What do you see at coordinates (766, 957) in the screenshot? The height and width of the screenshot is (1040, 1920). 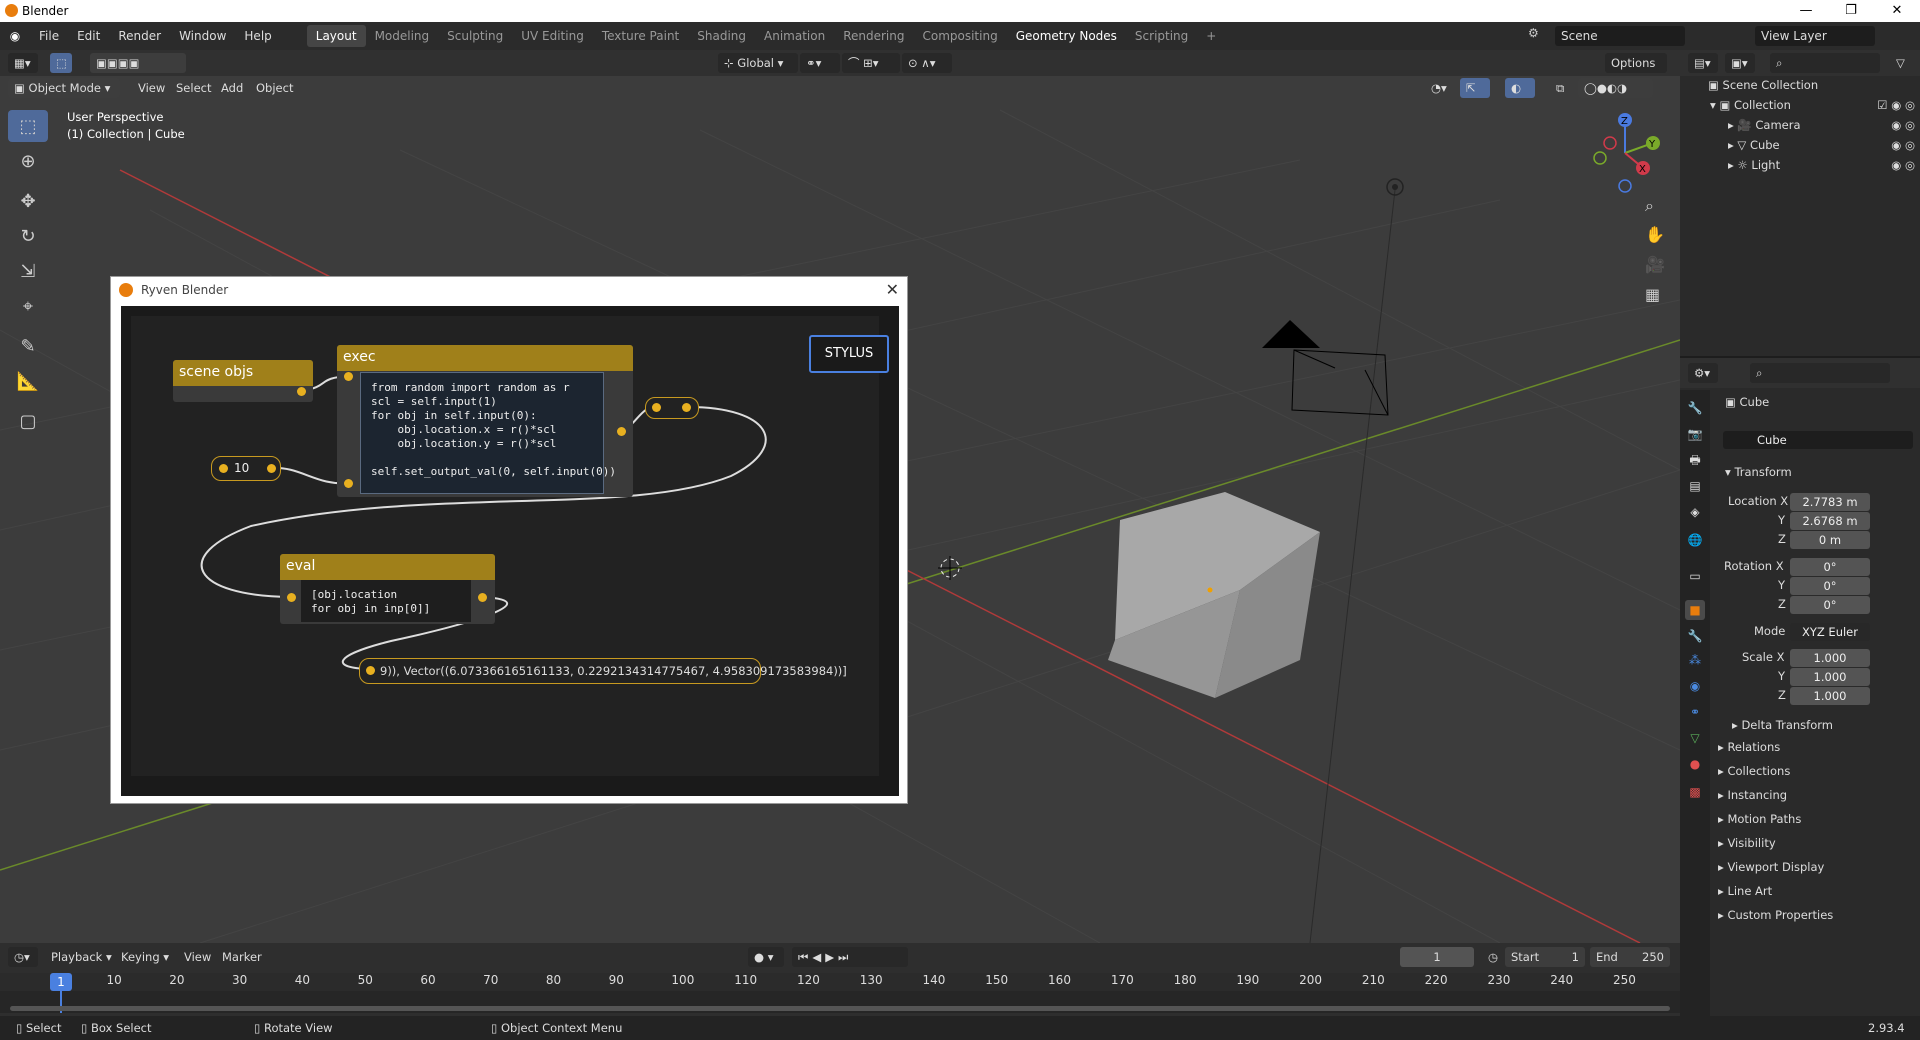 I see `record-icon: ● ▾` at bounding box center [766, 957].